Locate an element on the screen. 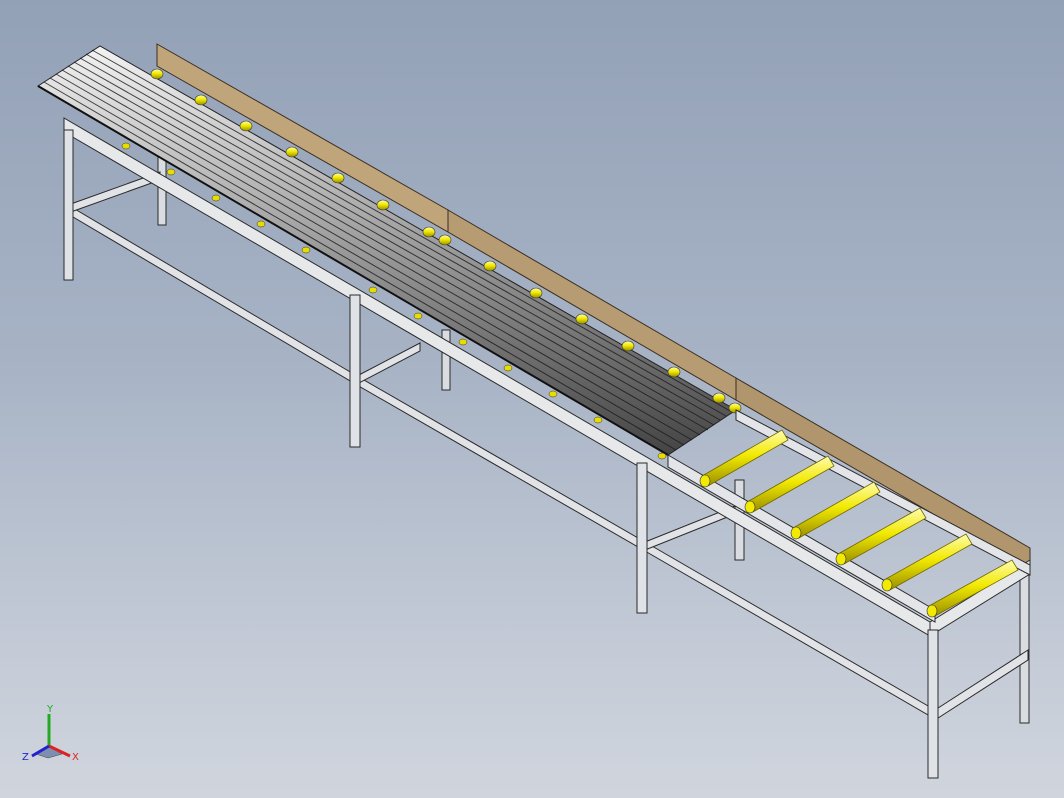 The image size is (1064, 798). axis-triad-graphic: Y X Z is located at coordinates (50, 733).